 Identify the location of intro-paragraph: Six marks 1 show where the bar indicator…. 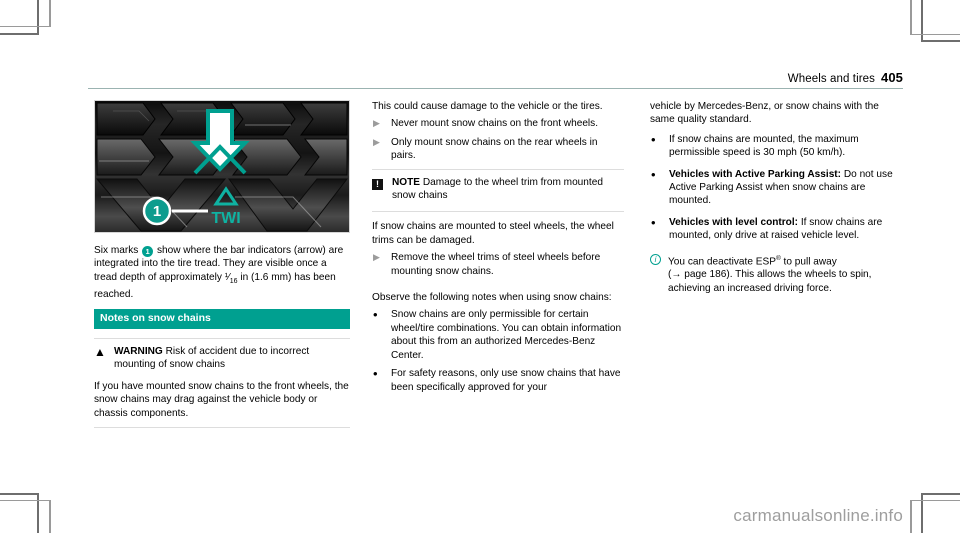
(222, 273).